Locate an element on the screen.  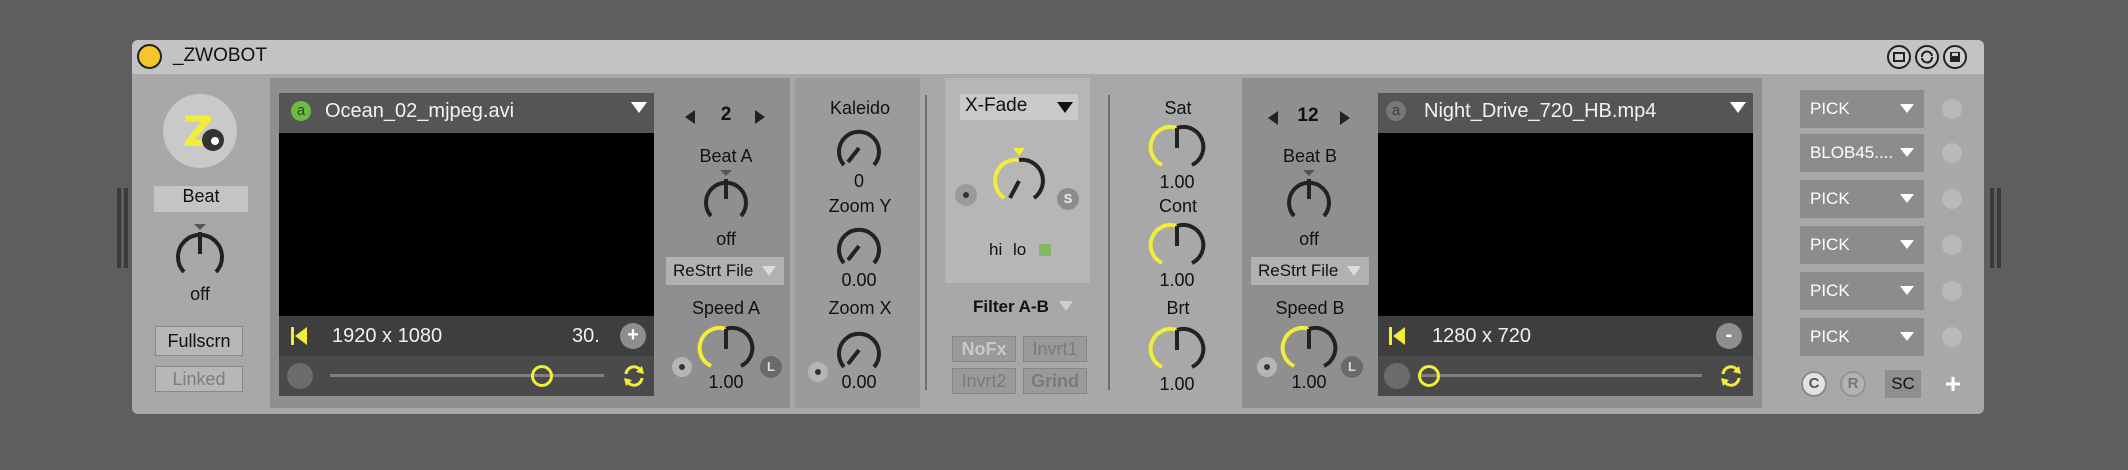
filter-dropdown-icon is located at coordinates (1066, 306).